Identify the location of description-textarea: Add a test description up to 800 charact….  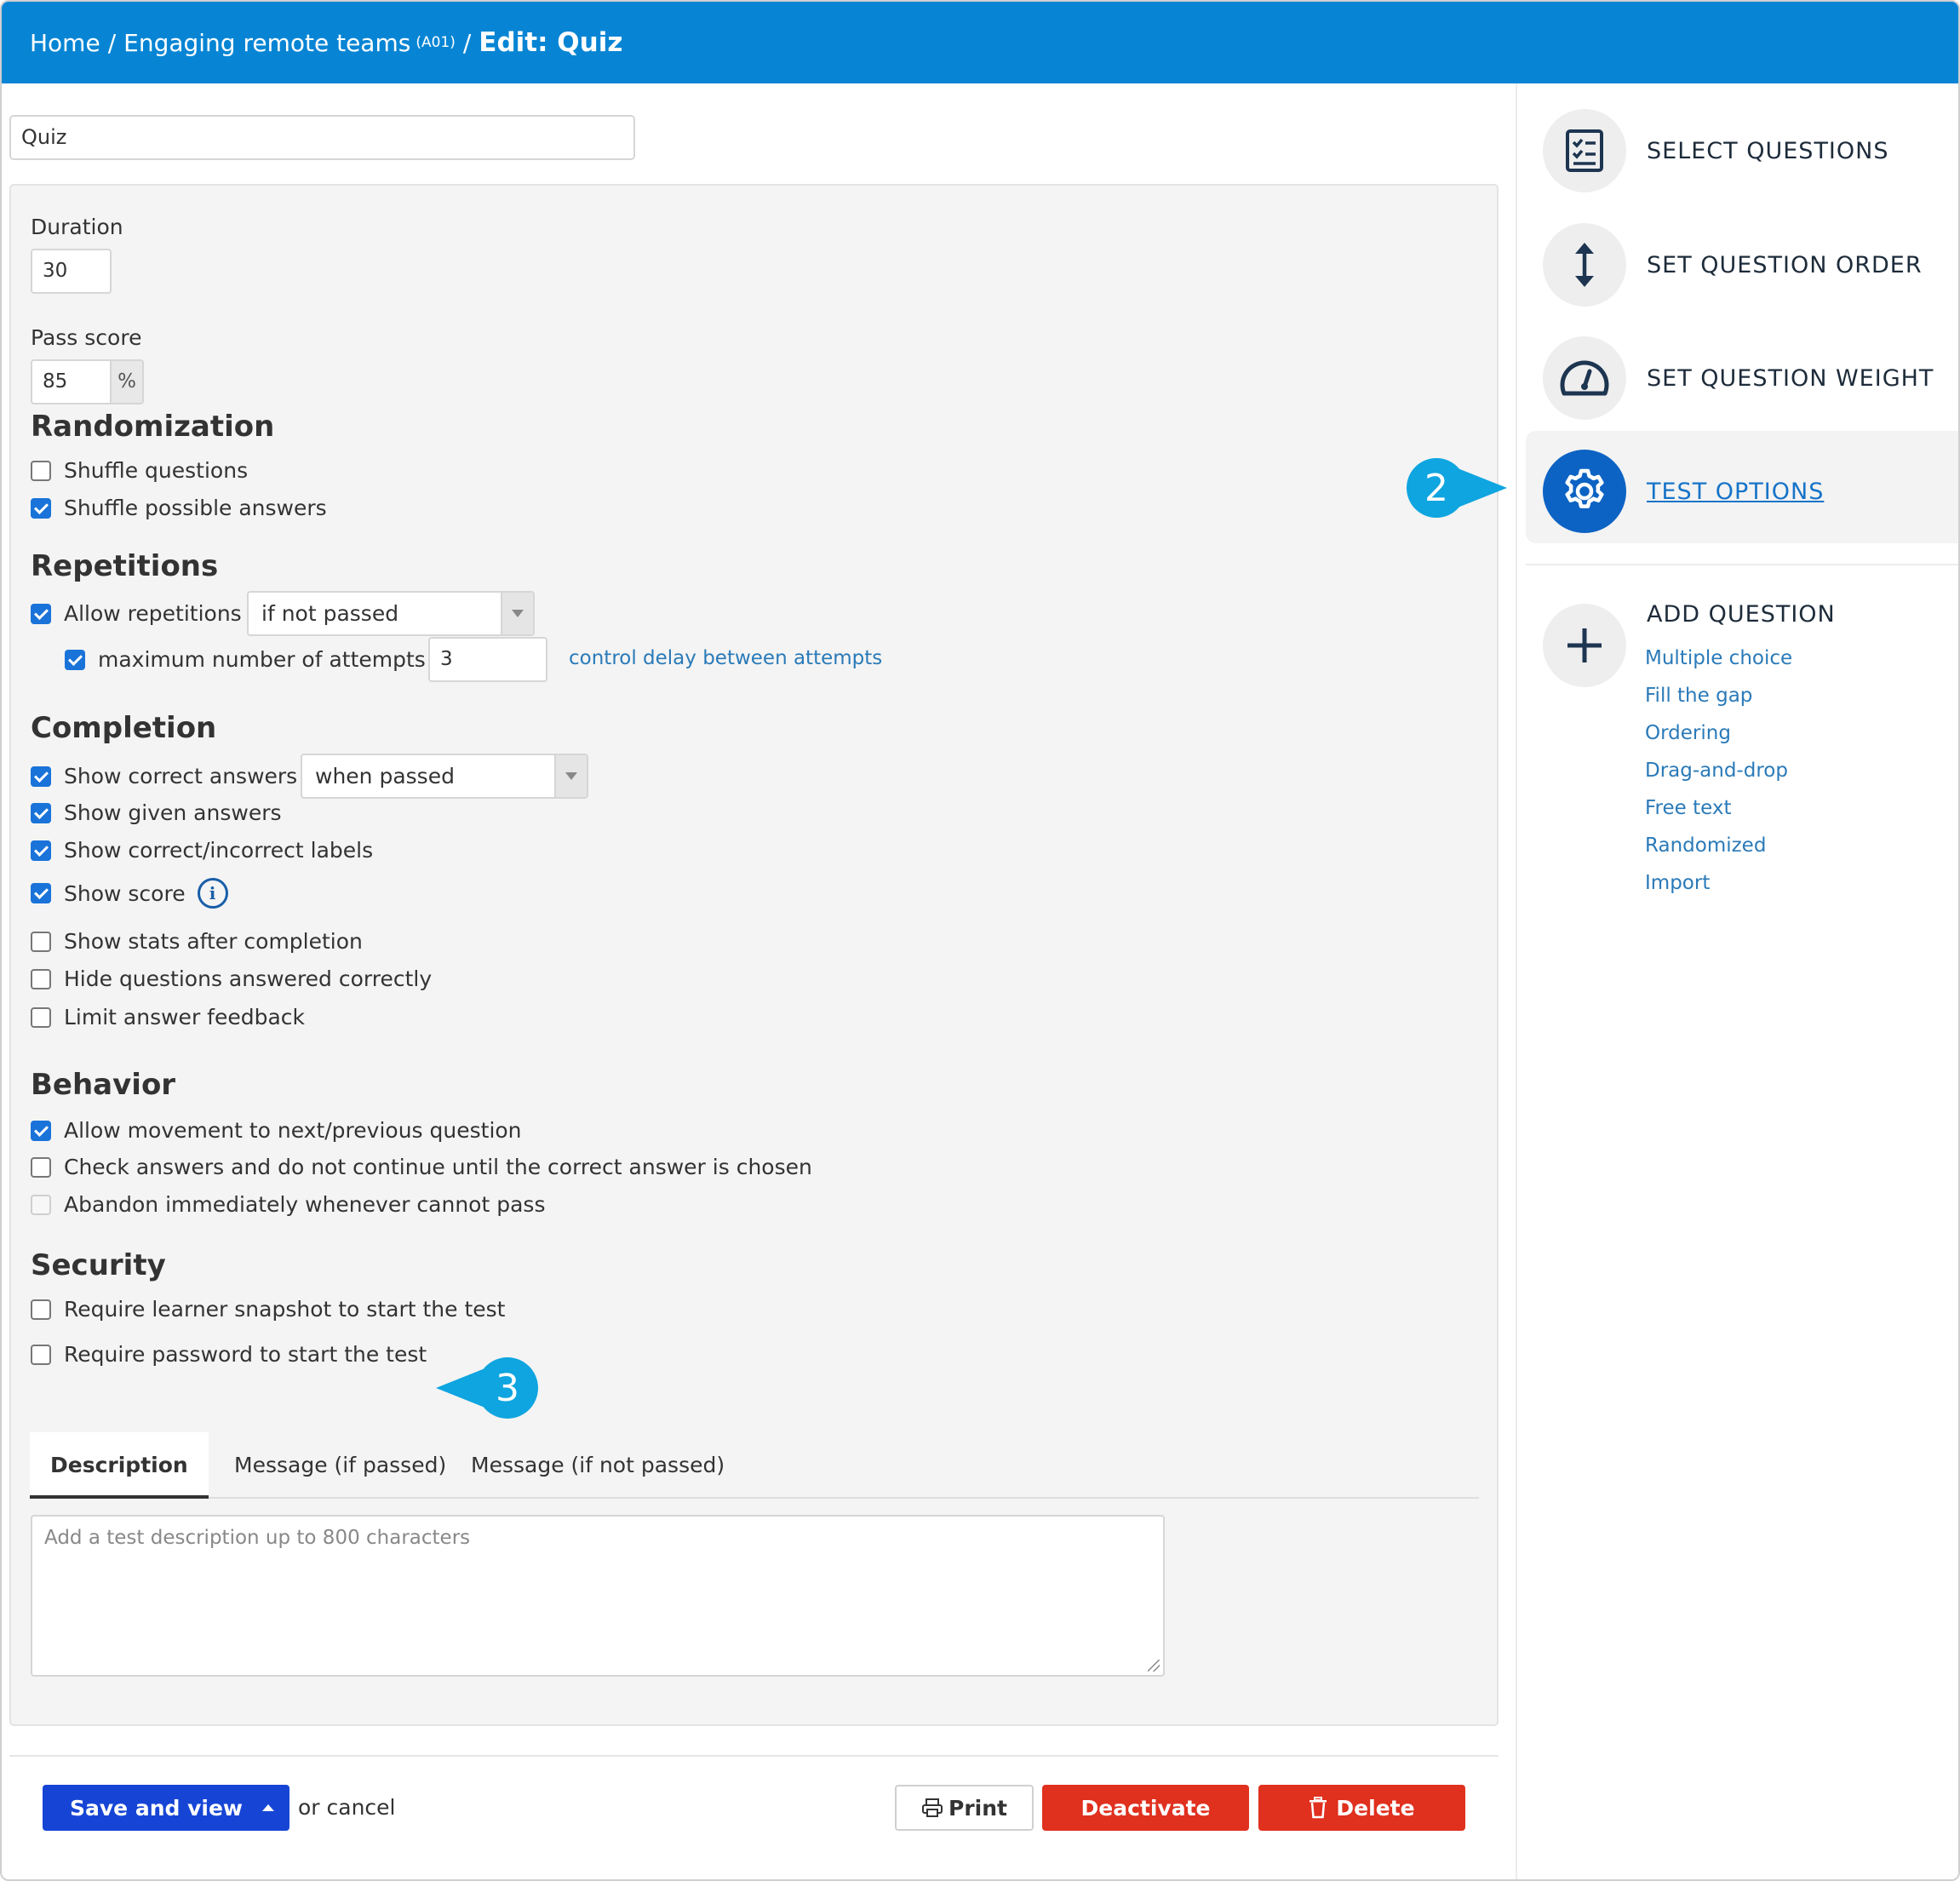
(598, 1596).